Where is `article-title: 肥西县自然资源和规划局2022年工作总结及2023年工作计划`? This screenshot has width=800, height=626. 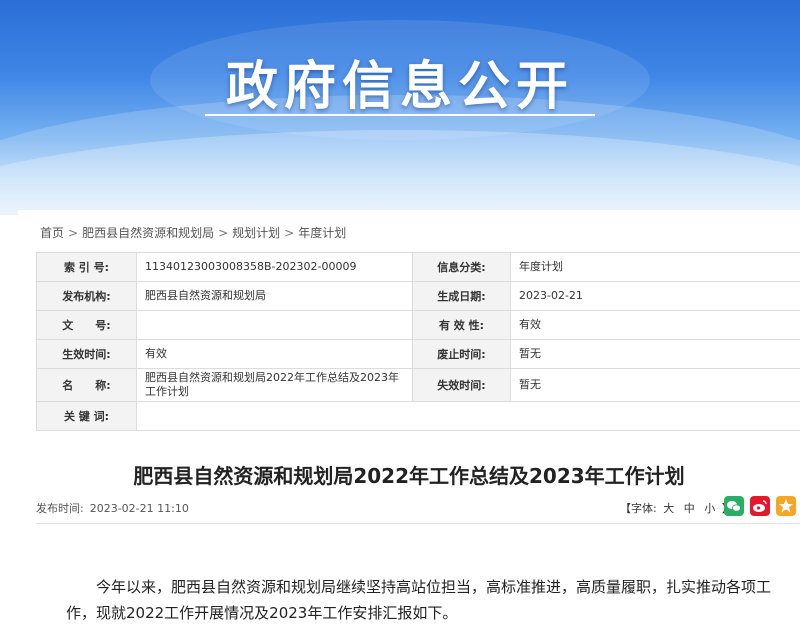
article-title: 肥西县自然资源和规划局2022年工作总结及2023年工作计划 is located at coordinates (409, 474).